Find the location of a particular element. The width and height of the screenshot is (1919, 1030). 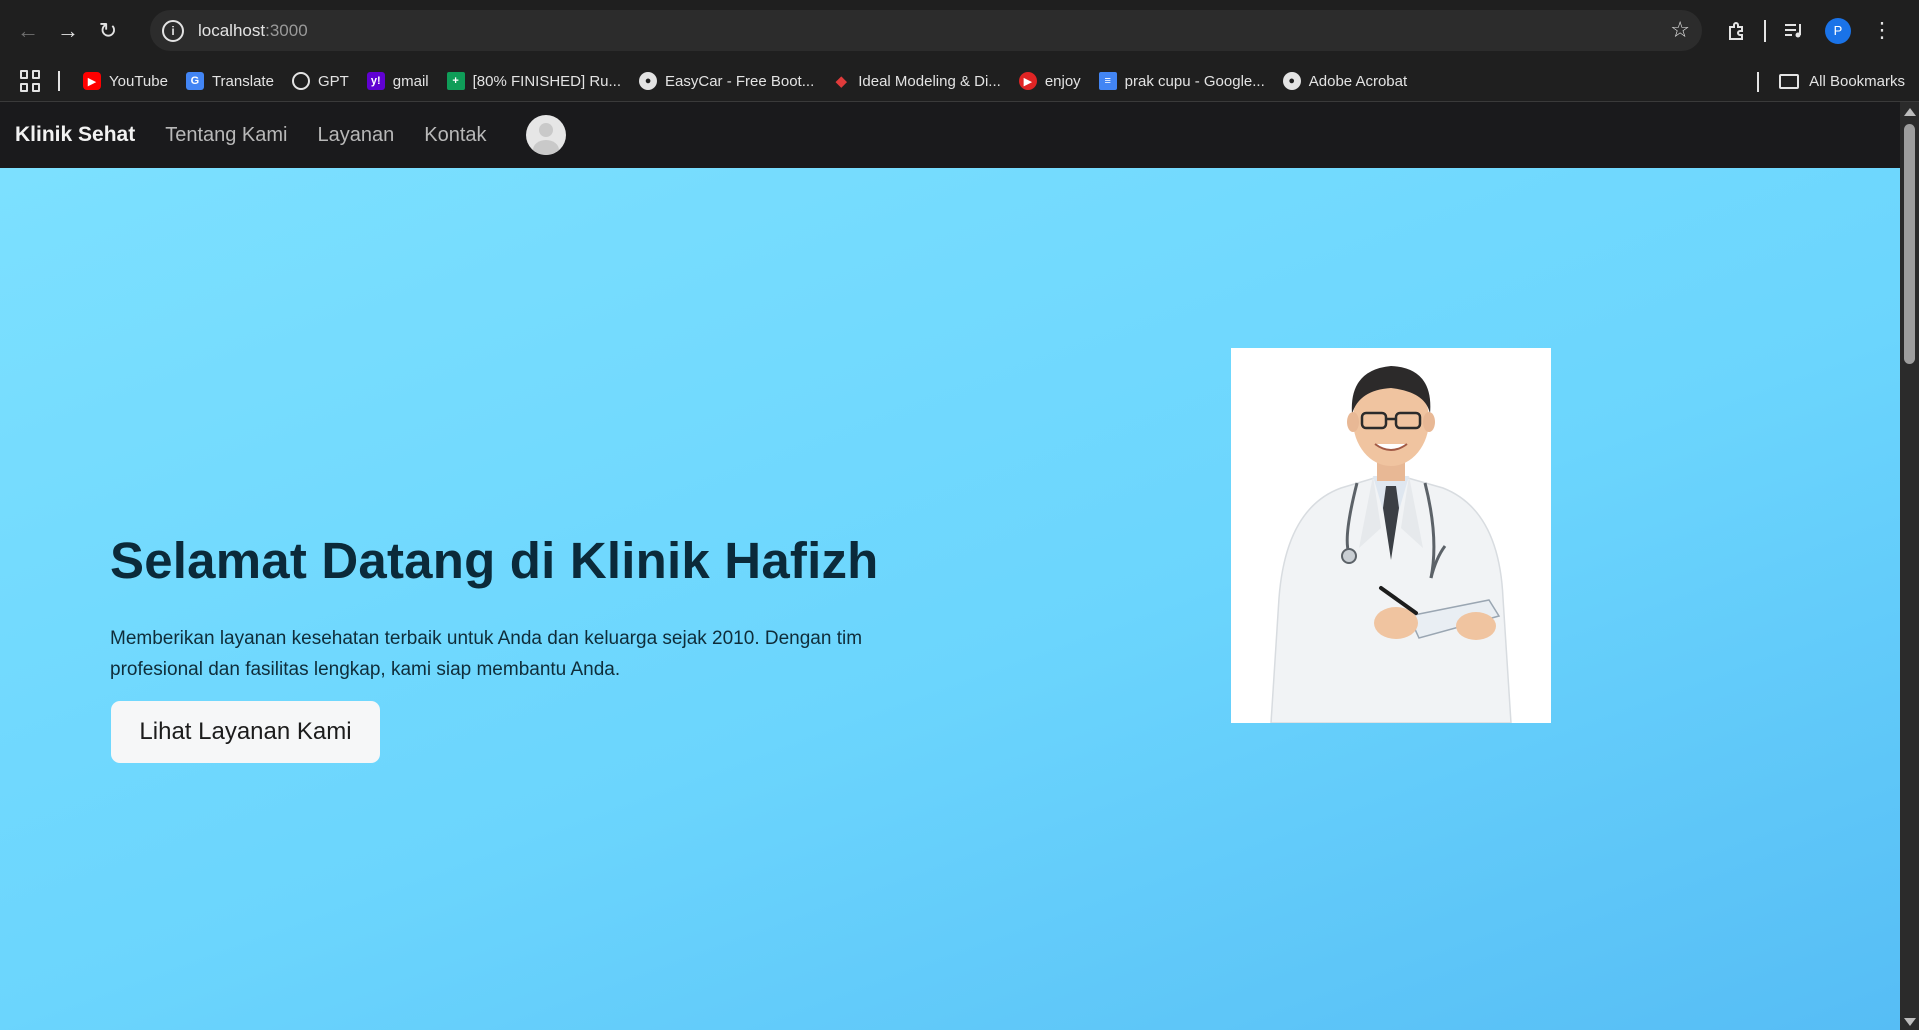

hero-title: Selamat Datang di Klinik Hafizh is located at coordinates (494, 560).